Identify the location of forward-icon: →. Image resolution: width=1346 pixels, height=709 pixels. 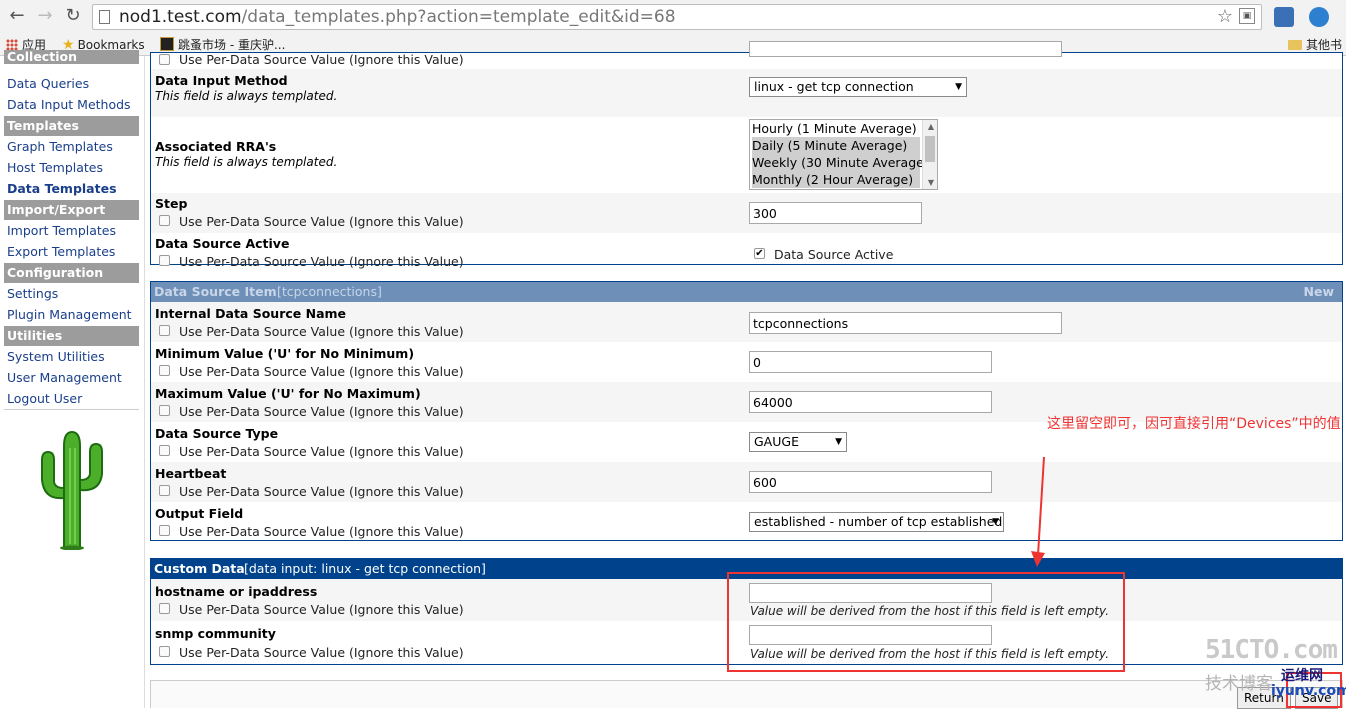
(45, 16).